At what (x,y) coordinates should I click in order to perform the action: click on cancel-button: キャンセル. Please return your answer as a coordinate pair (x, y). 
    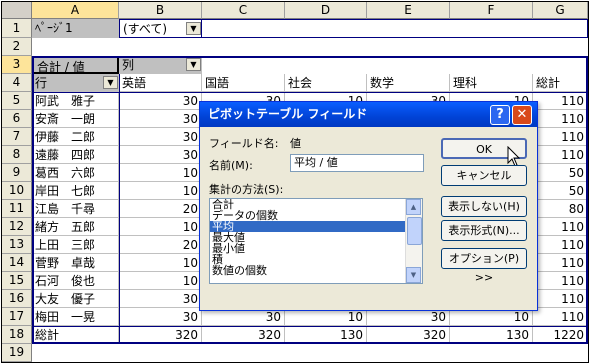
    Looking at the image, I should click on (484, 175).